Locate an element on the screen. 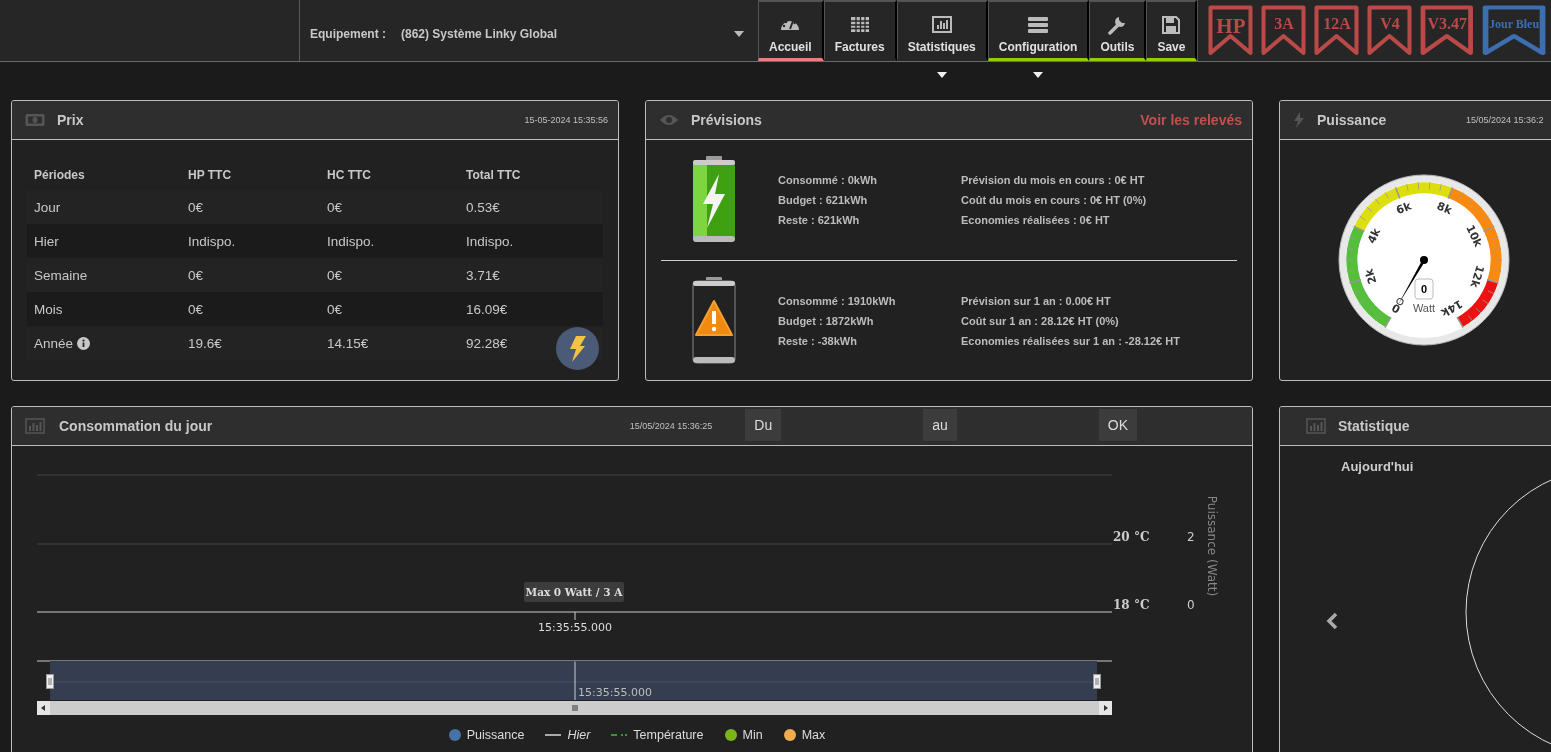  legend-item: Température is located at coordinates (657, 735).